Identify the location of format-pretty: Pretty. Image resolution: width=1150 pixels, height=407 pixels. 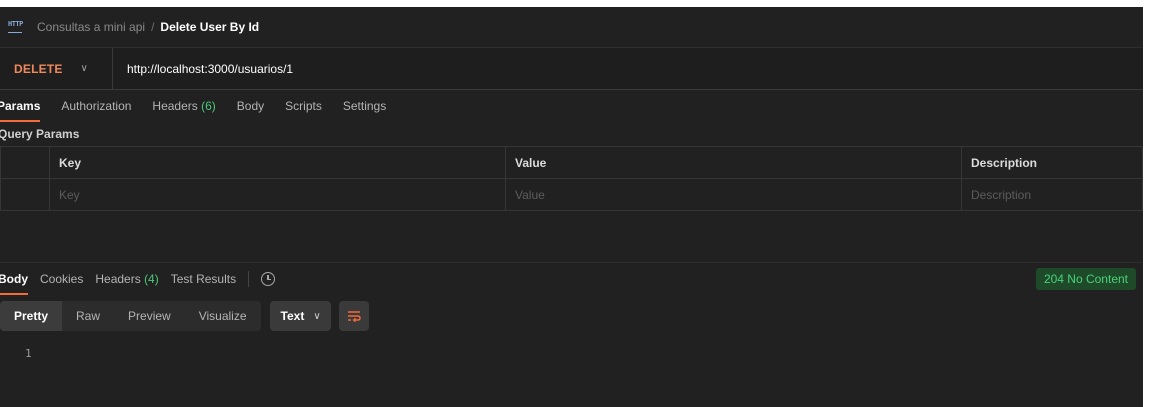
(31, 316).